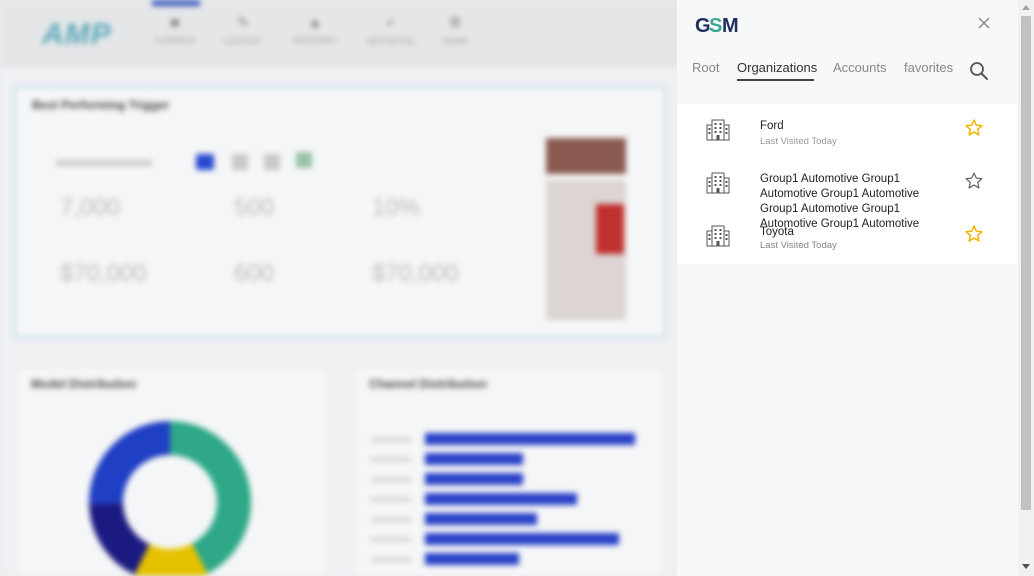 Image resolution: width=1034 pixels, height=576 pixels. What do you see at coordinates (1026, 566) in the screenshot?
I see `scroll-down-arrow-icon` at bounding box center [1026, 566].